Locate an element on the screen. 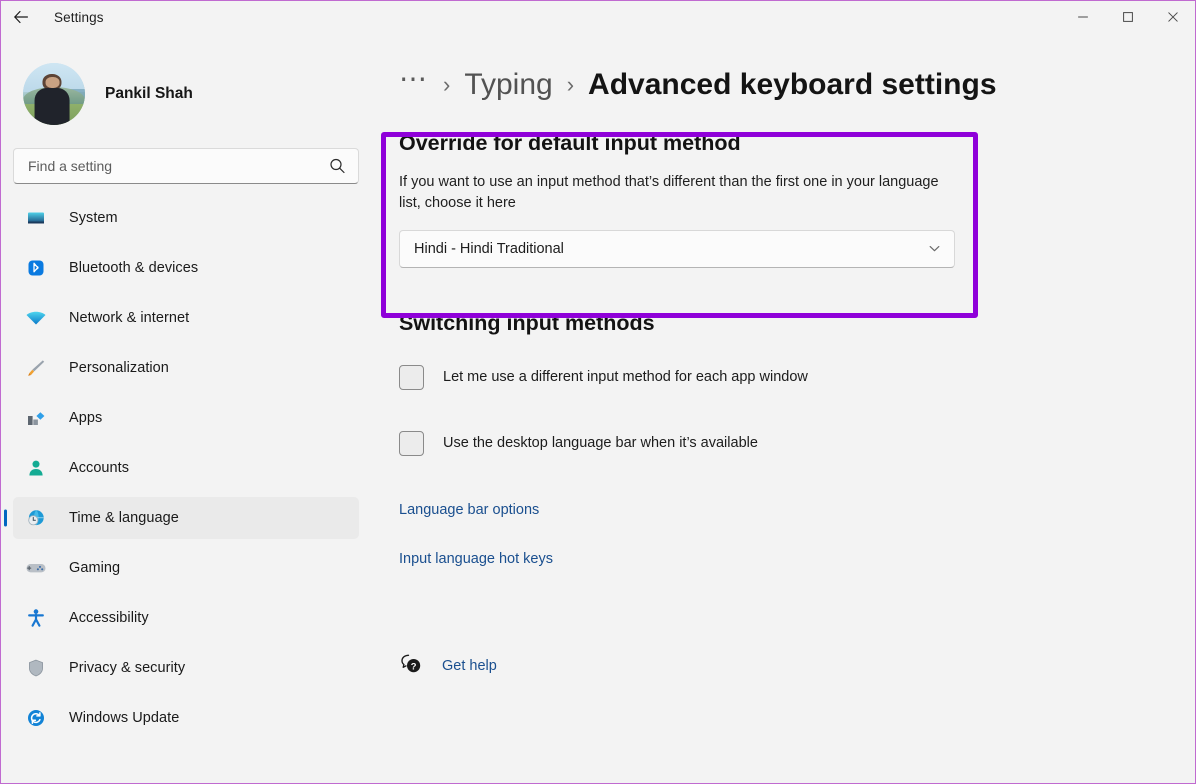 The image size is (1196, 784). sidebar-item-network-internet: Network & internet is located at coordinates (186, 318).